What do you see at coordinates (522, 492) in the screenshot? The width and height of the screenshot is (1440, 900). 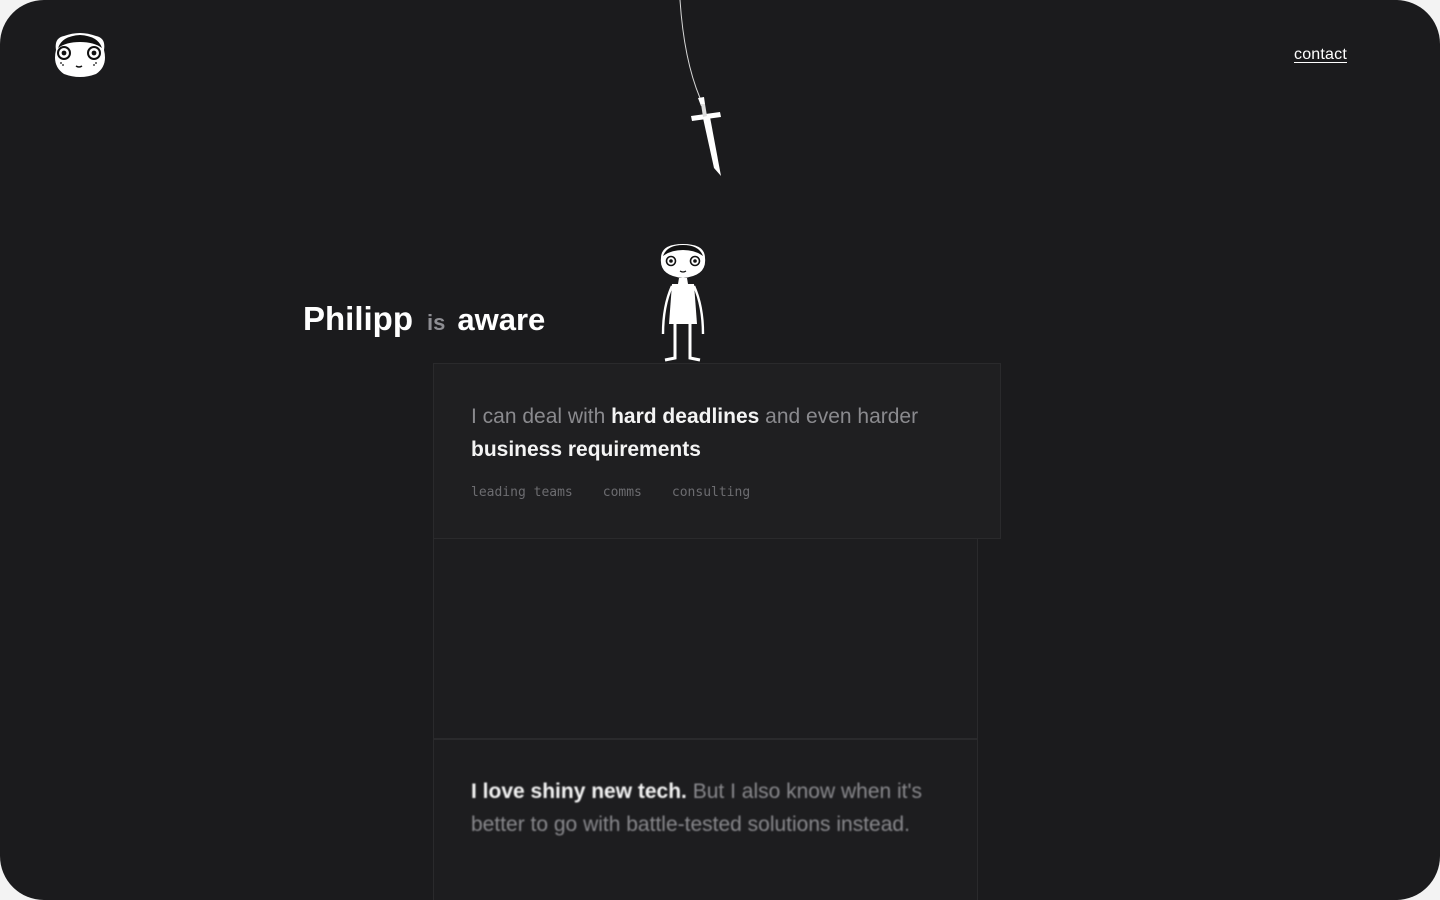 I see `tag: leading teams` at bounding box center [522, 492].